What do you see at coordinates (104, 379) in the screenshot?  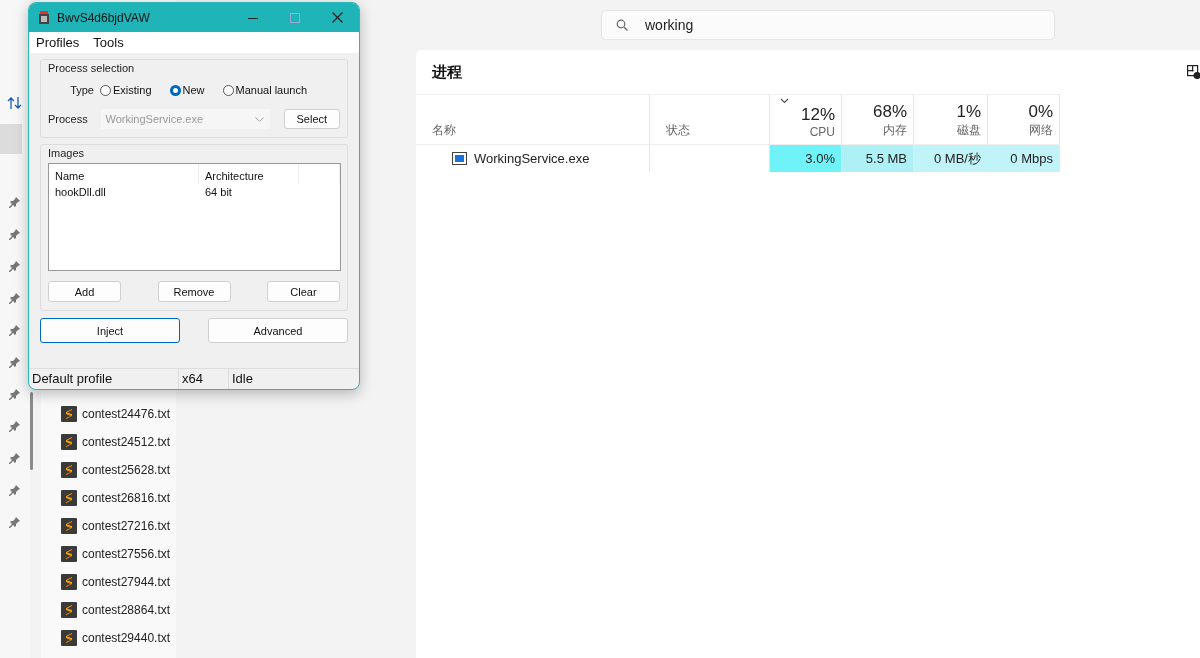 I see `status-text: Default profile` at bounding box center [104, 379].